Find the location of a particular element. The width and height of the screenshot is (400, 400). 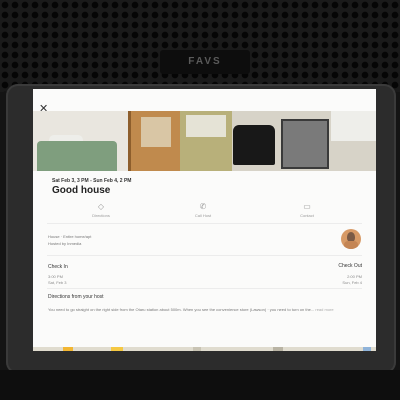

diamond-directions-icon: ◇ is located at coordinates (101, 206).